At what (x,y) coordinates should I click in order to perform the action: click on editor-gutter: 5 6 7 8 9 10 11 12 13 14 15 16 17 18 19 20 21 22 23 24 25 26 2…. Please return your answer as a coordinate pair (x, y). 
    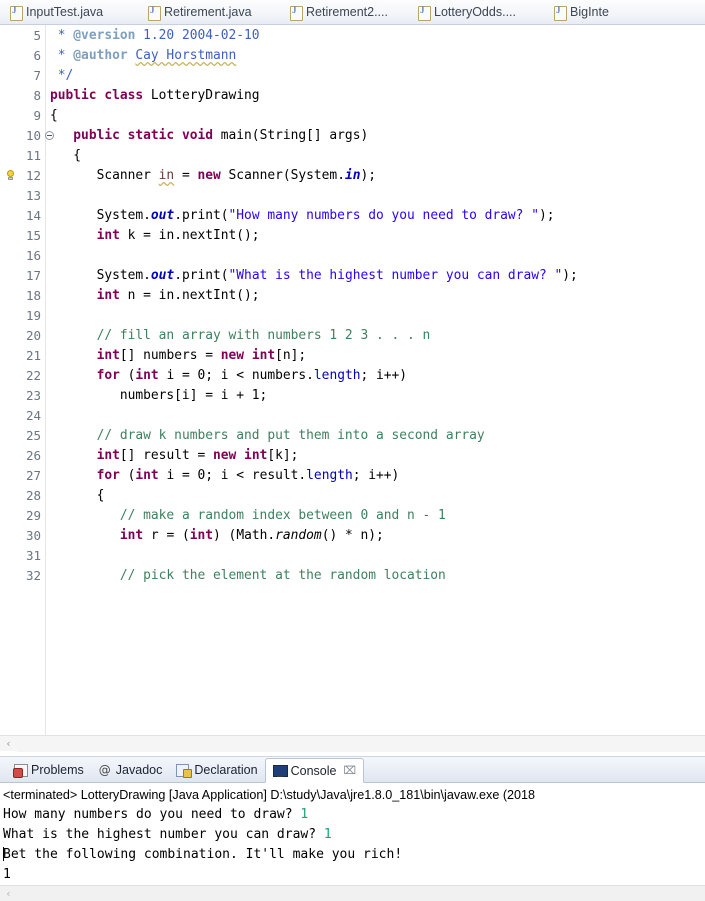
    Looking at the image, I should click on (27, 380).